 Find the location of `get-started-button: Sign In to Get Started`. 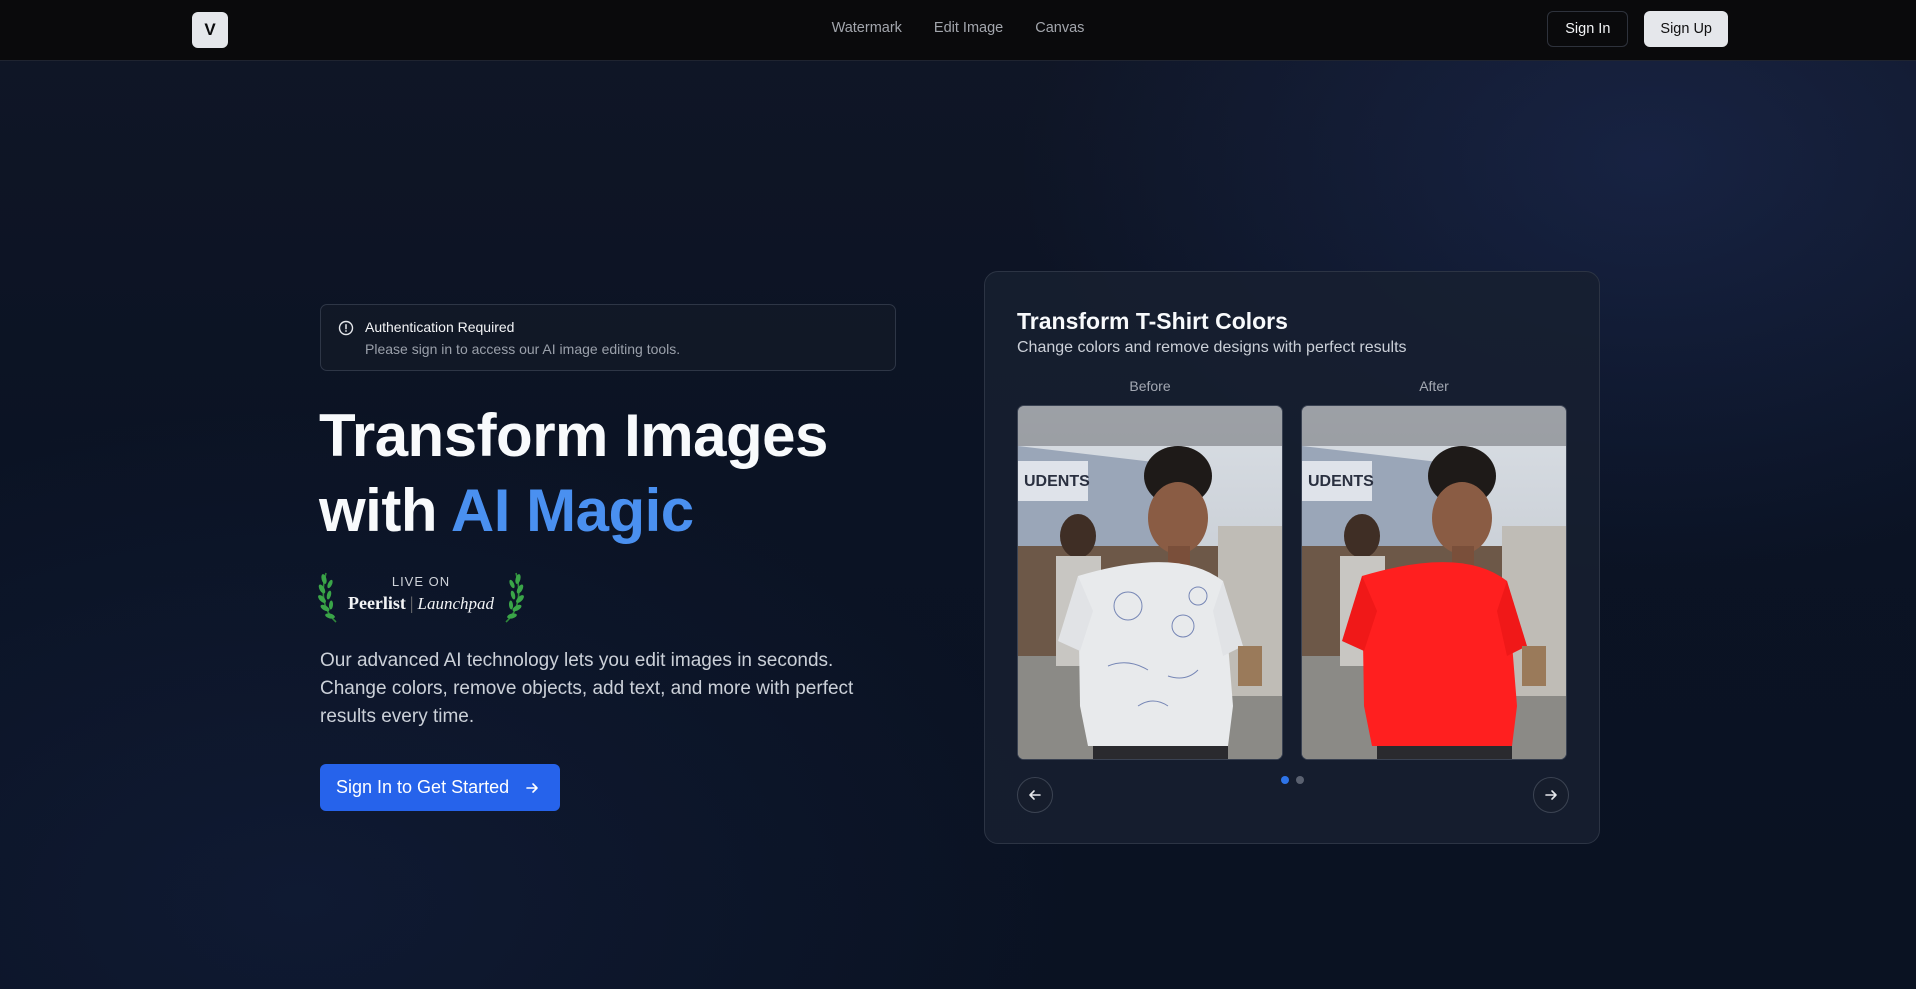

get-started-button: Sign In to Get Started is located at coordinates (440, 787).